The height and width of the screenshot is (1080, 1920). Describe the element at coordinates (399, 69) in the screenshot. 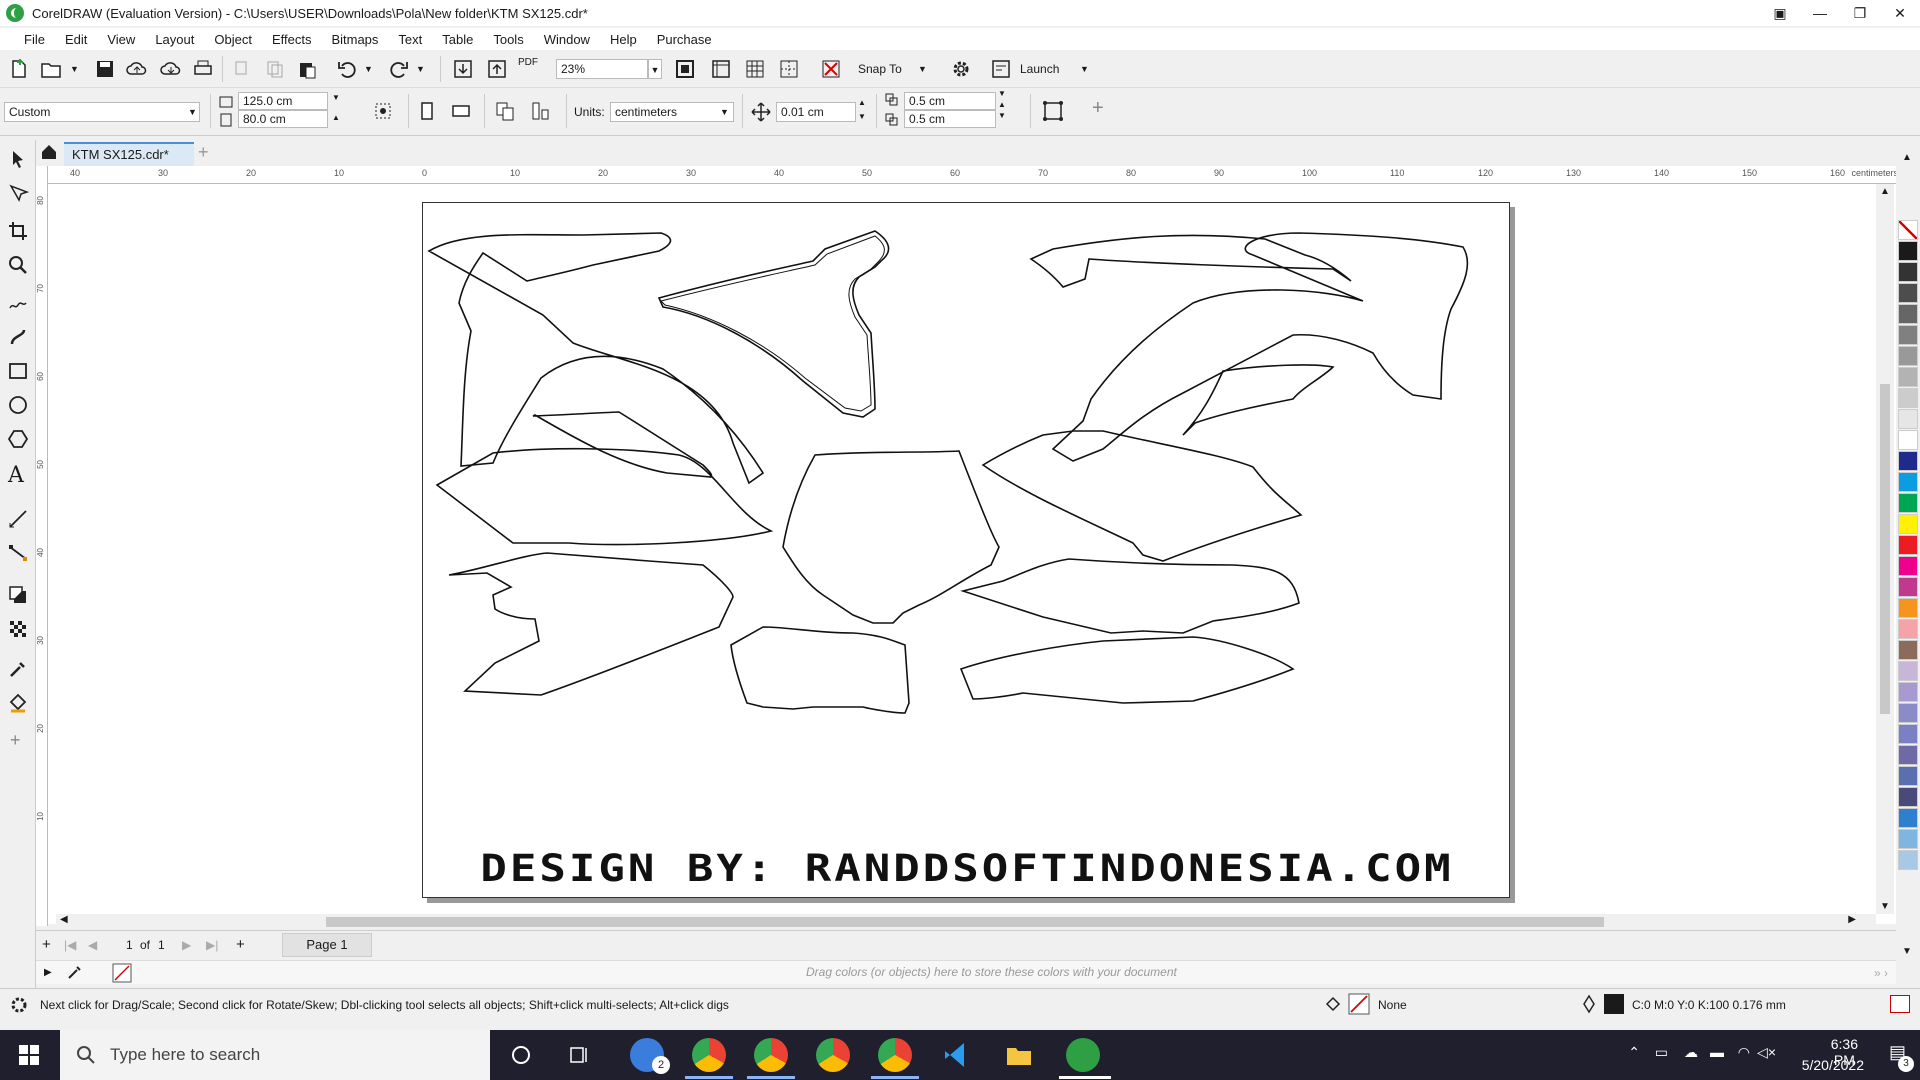

I see `redo-icon` at that location.